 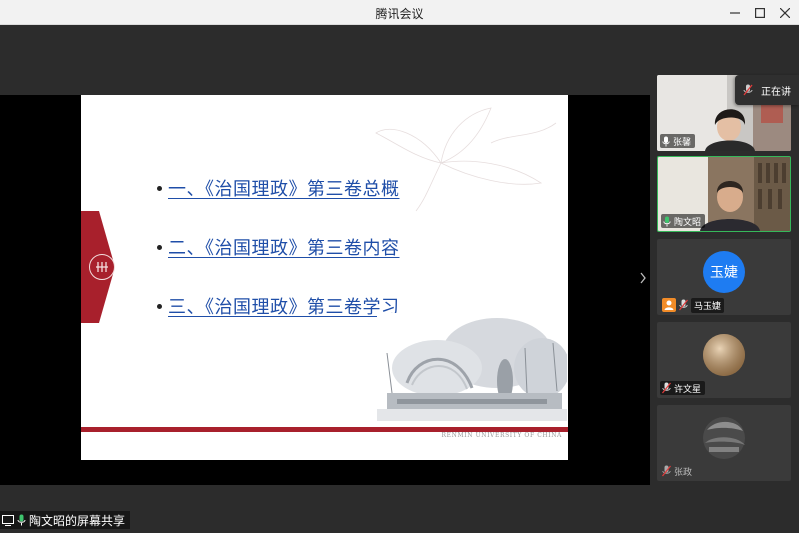 I want to click on participant-name-tag: 马玉婕, so click(x=694, y=305).